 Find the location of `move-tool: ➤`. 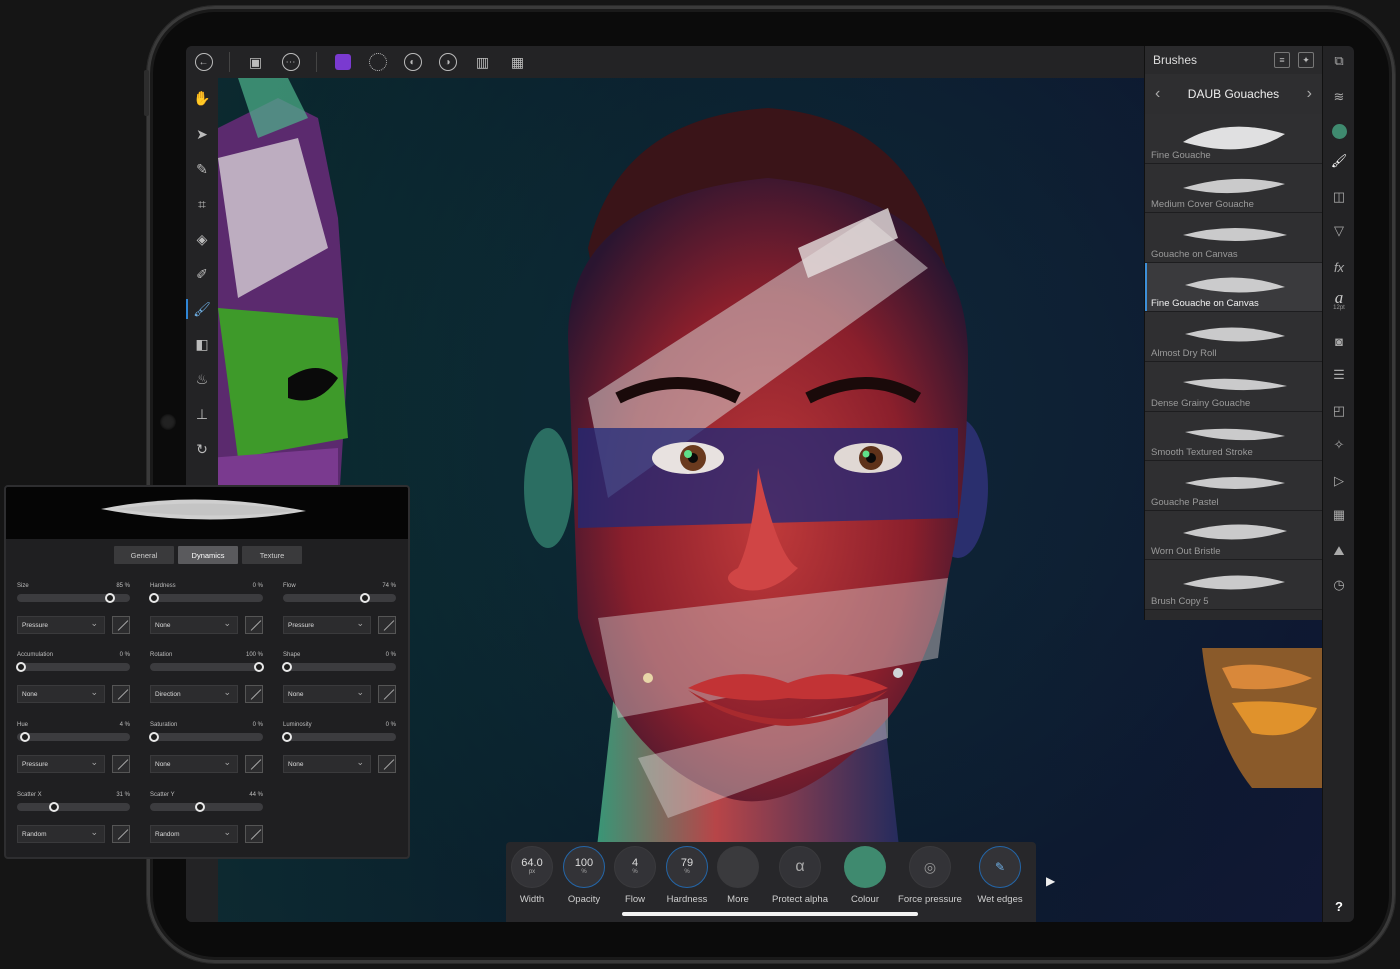

move-tool: ➤ is located at coordinates (202, 134).